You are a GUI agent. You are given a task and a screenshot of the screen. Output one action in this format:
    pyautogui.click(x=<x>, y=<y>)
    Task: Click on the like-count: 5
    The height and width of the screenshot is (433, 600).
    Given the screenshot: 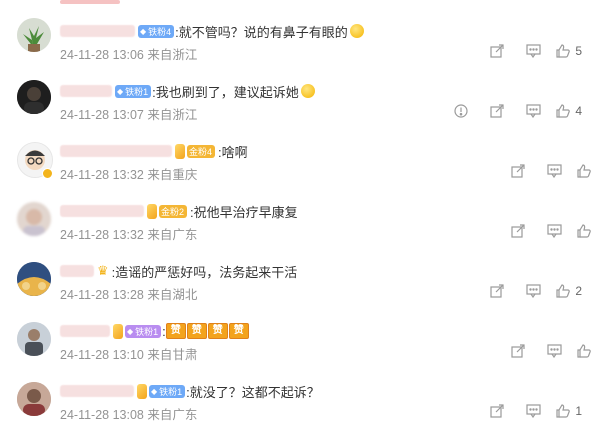 What is the action you would take?
    pyautogui.click(x=578, y=51)
    